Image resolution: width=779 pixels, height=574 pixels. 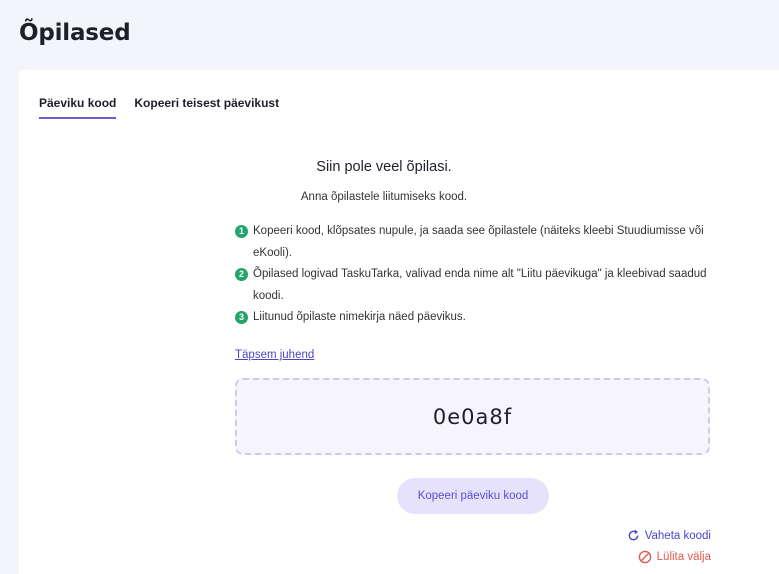 What do you see at coordinates (78, 107) in the screenshot?
I see `tab-diary-code: Päeviku kood` at bounding box center [78, 107].